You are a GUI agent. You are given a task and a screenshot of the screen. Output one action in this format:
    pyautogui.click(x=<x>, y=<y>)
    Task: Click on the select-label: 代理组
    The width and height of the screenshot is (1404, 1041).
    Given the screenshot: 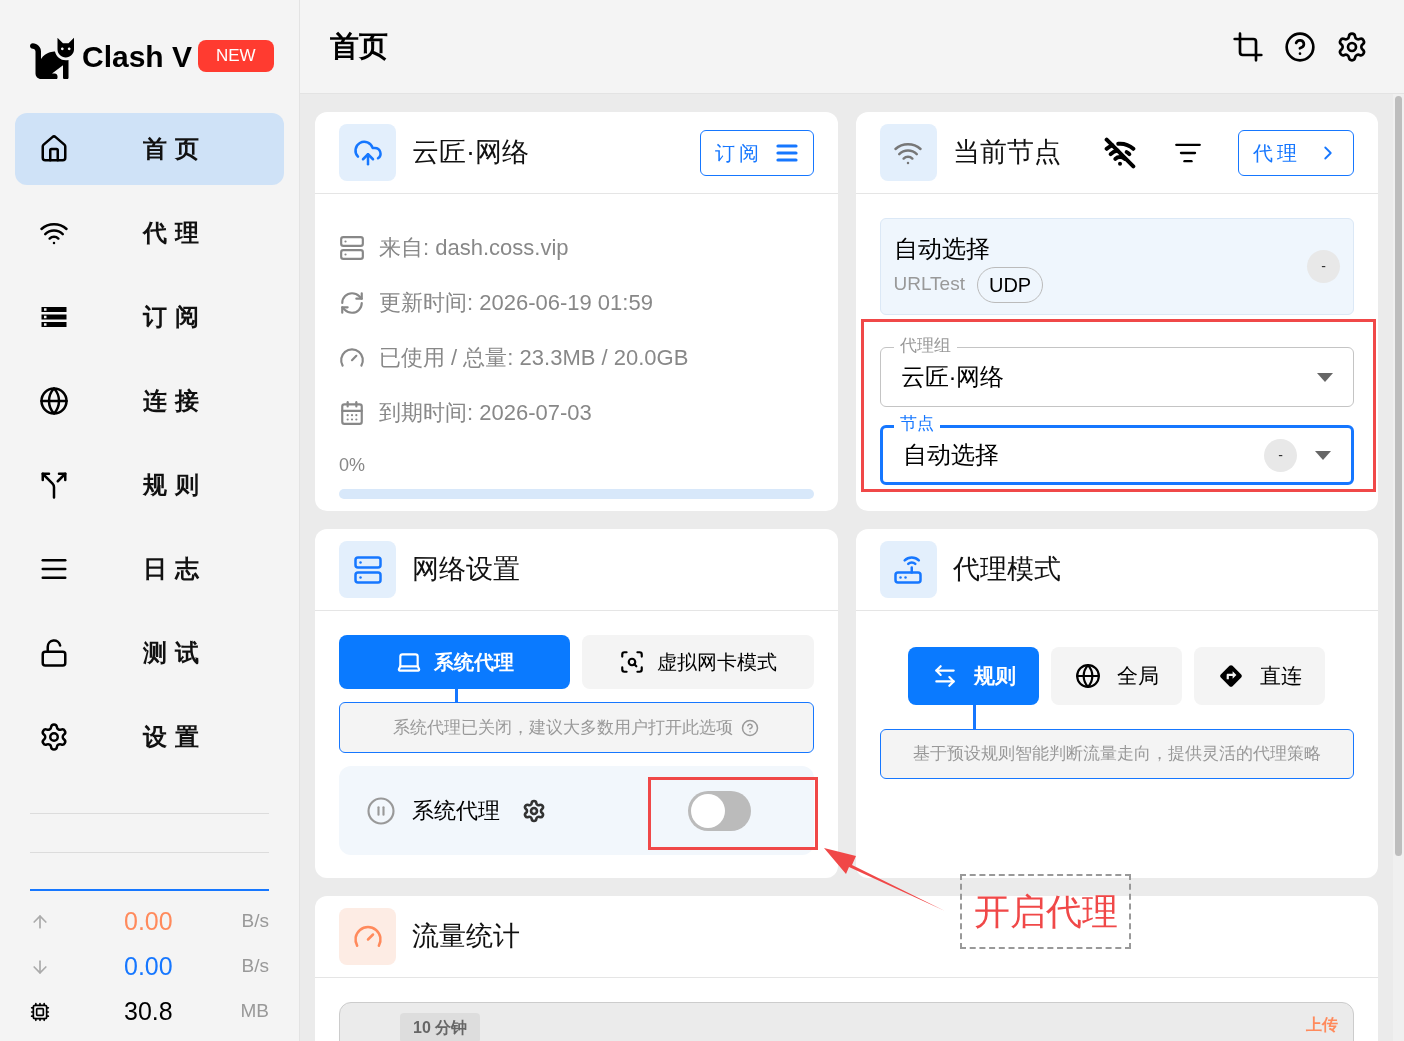 What is the action you would take?
    pyautogui.click(x=925, y=346)
    